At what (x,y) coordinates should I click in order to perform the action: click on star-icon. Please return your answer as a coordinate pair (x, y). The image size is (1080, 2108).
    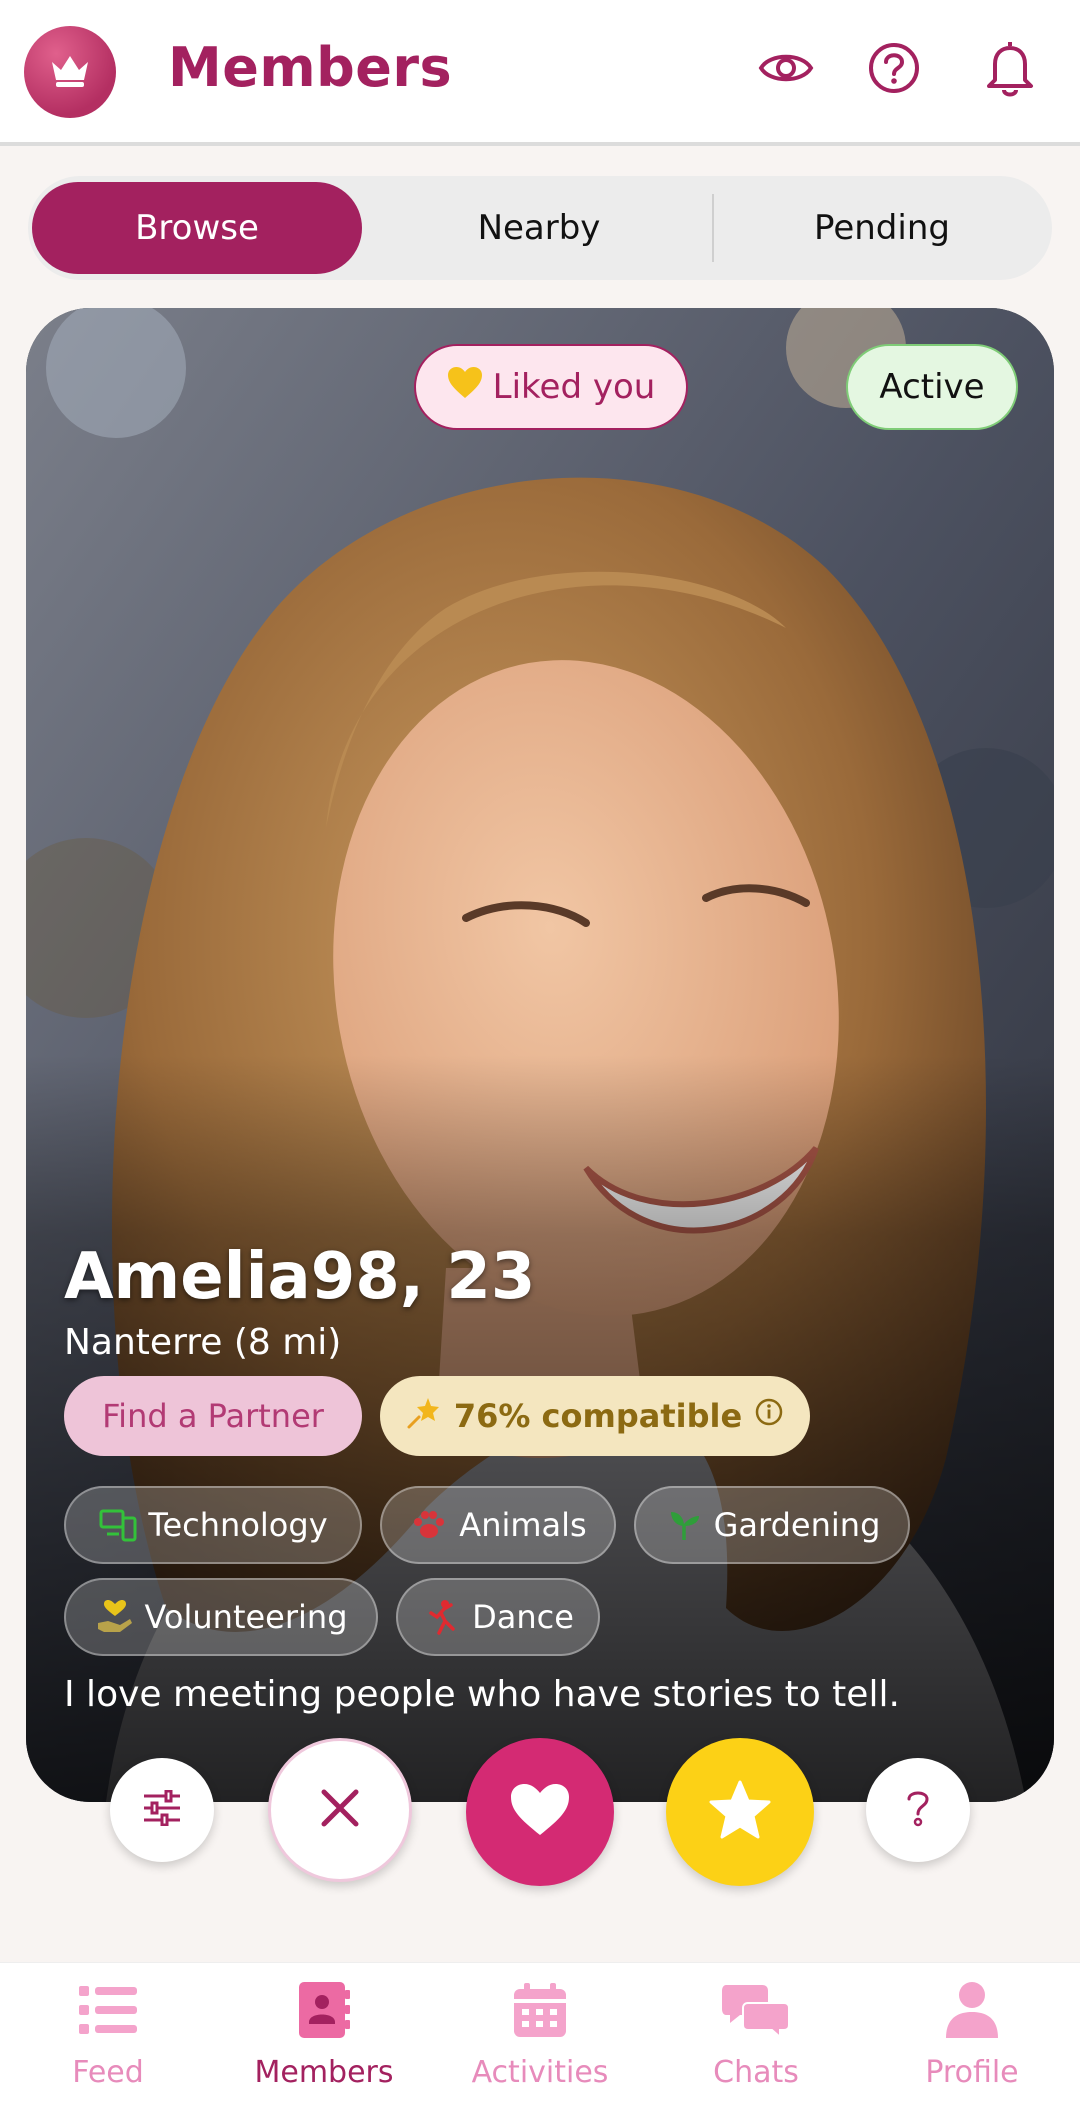
    Looking at the image, I should click on (740, 1812).